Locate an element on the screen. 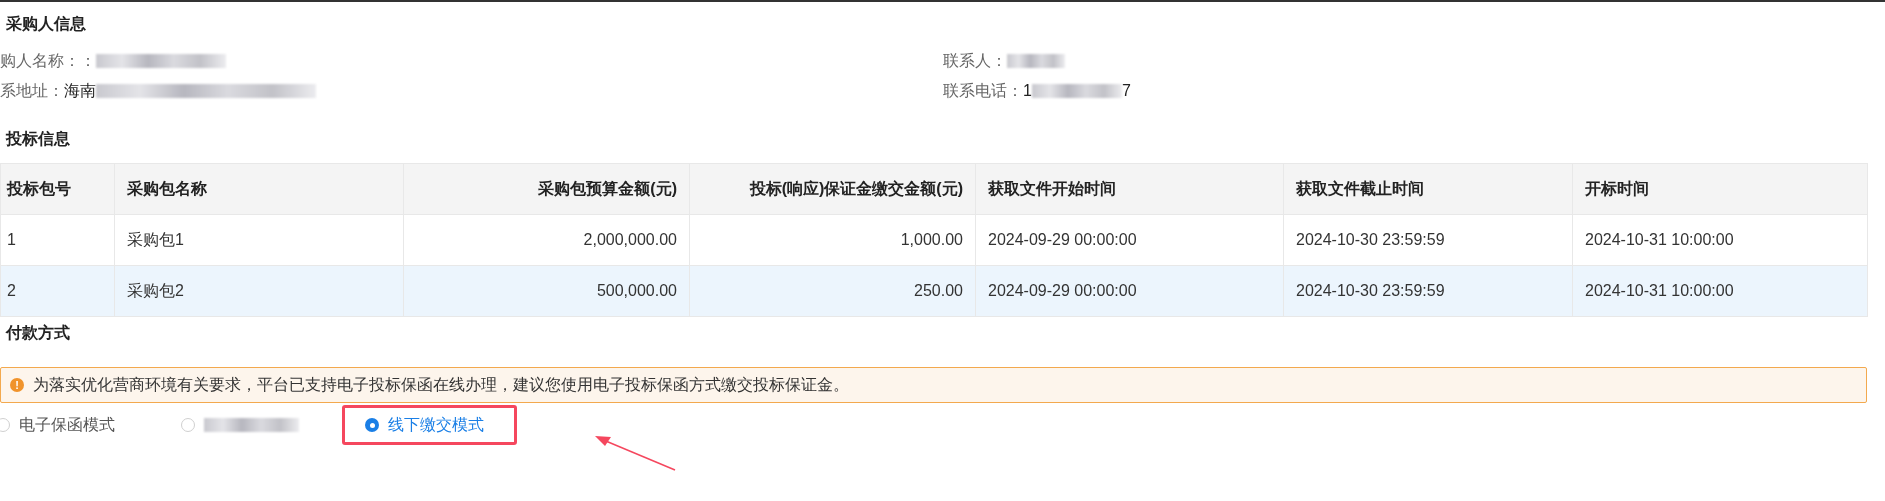  table-cell: 500,000.00 is located at coordinates (546, 291).